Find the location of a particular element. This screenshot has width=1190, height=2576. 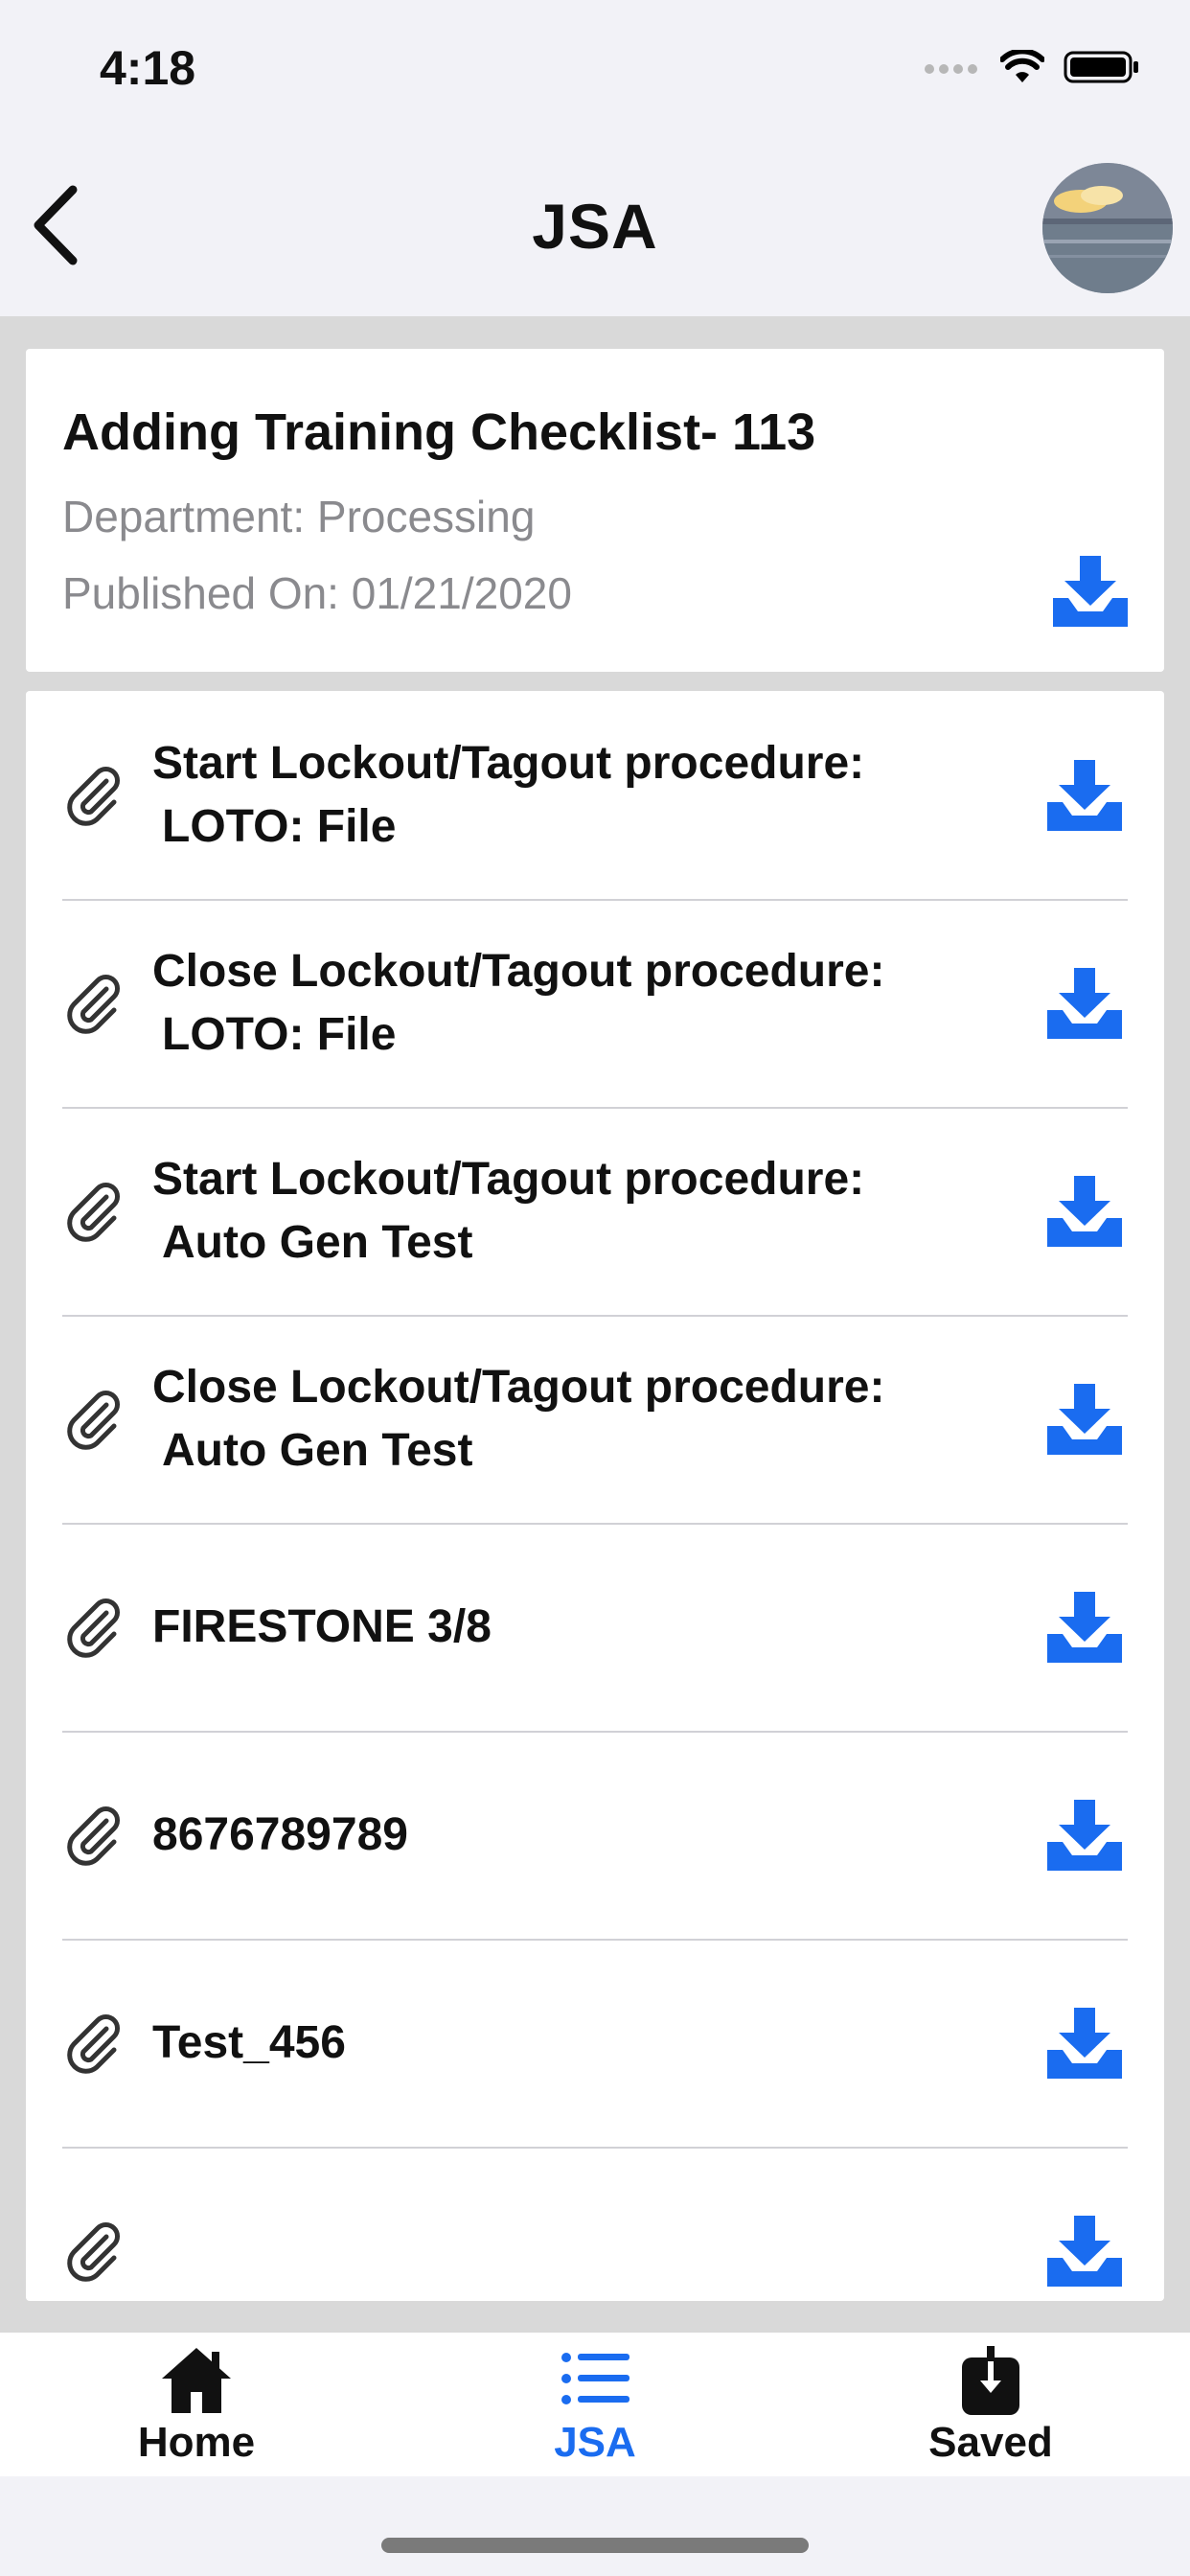

avatar is located at coordinates (1107, 228).